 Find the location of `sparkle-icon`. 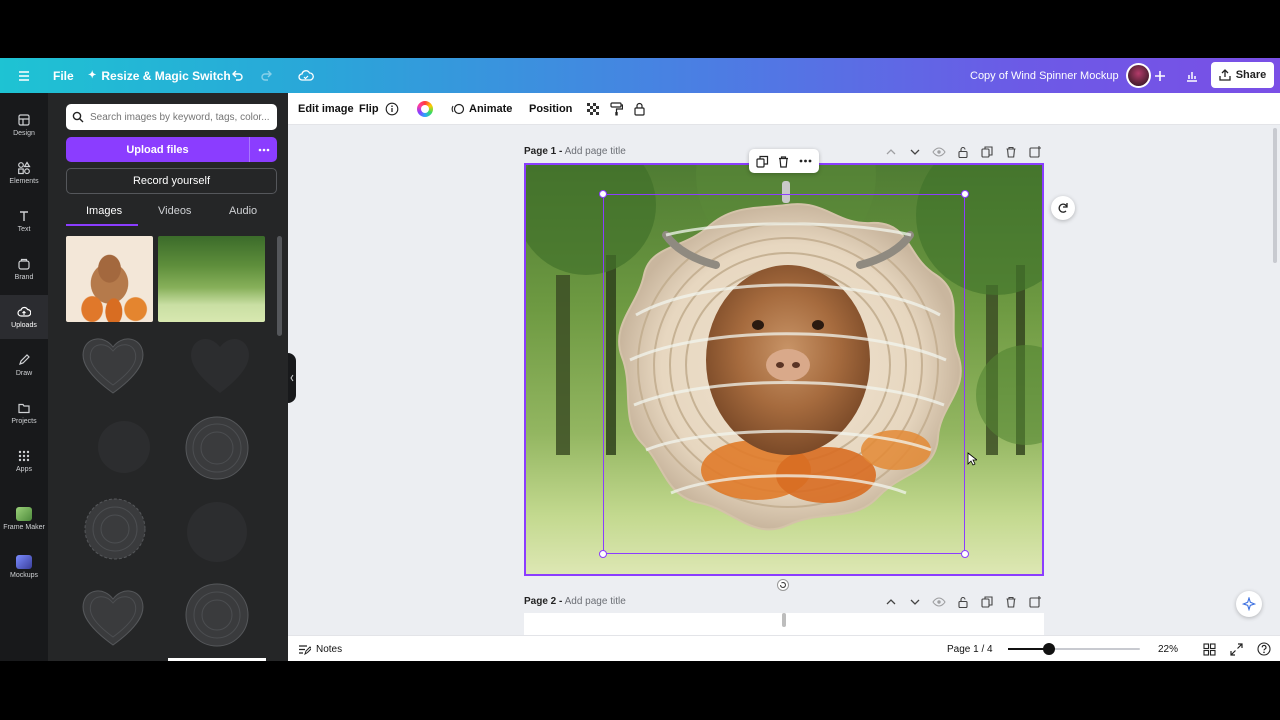

sparkle-icon is located at coordinates (1249, 604).